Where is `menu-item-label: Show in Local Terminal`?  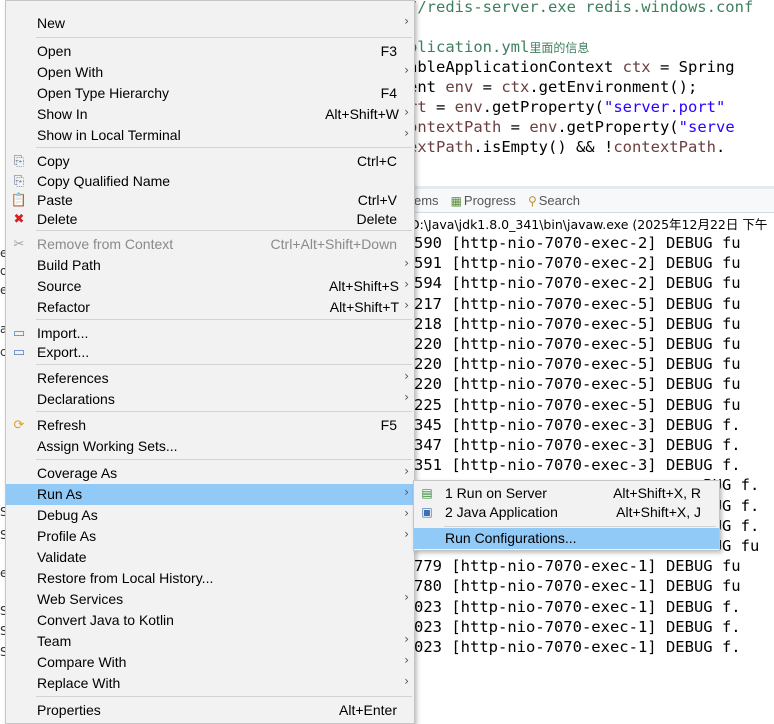 menu-item-label: Show in Local Terminal is located at coordinates (109, 135).